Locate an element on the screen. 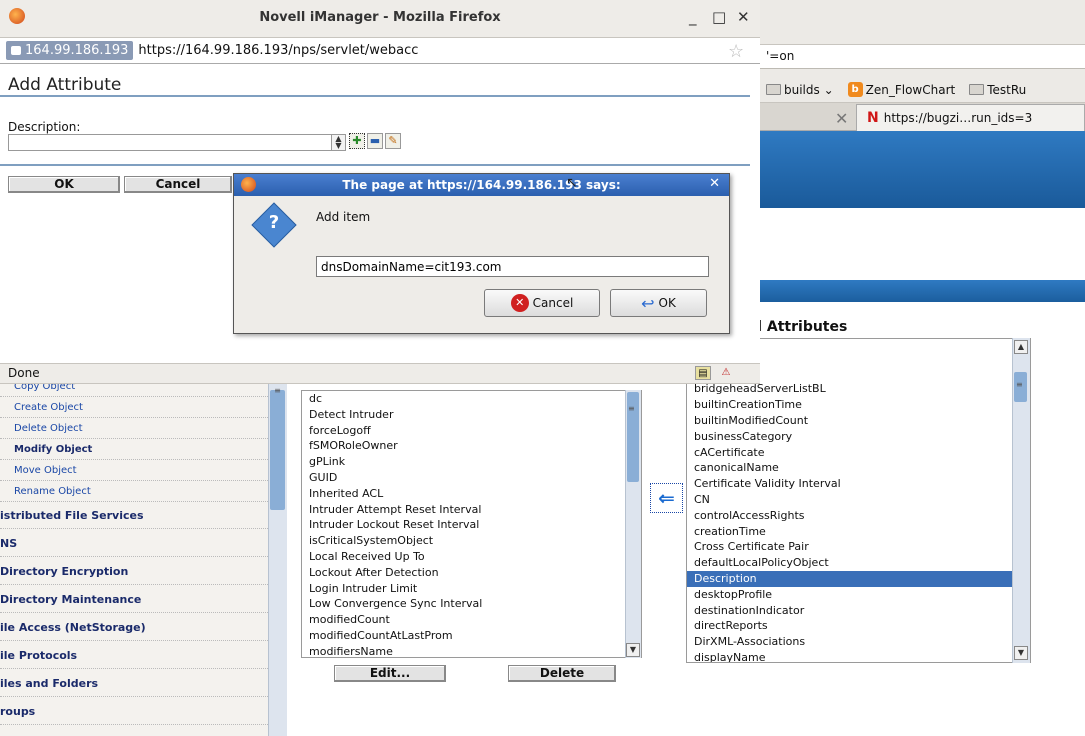  list-item: modifiedCountAtLastProm is located at coordinates (471, 636).